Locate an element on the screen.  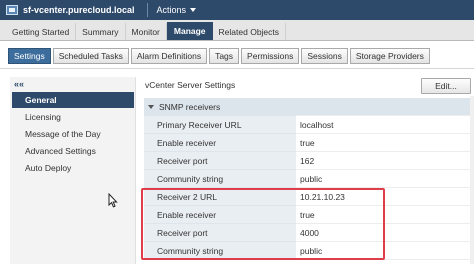
row-value: localhost is located at coordinates (385, 125).